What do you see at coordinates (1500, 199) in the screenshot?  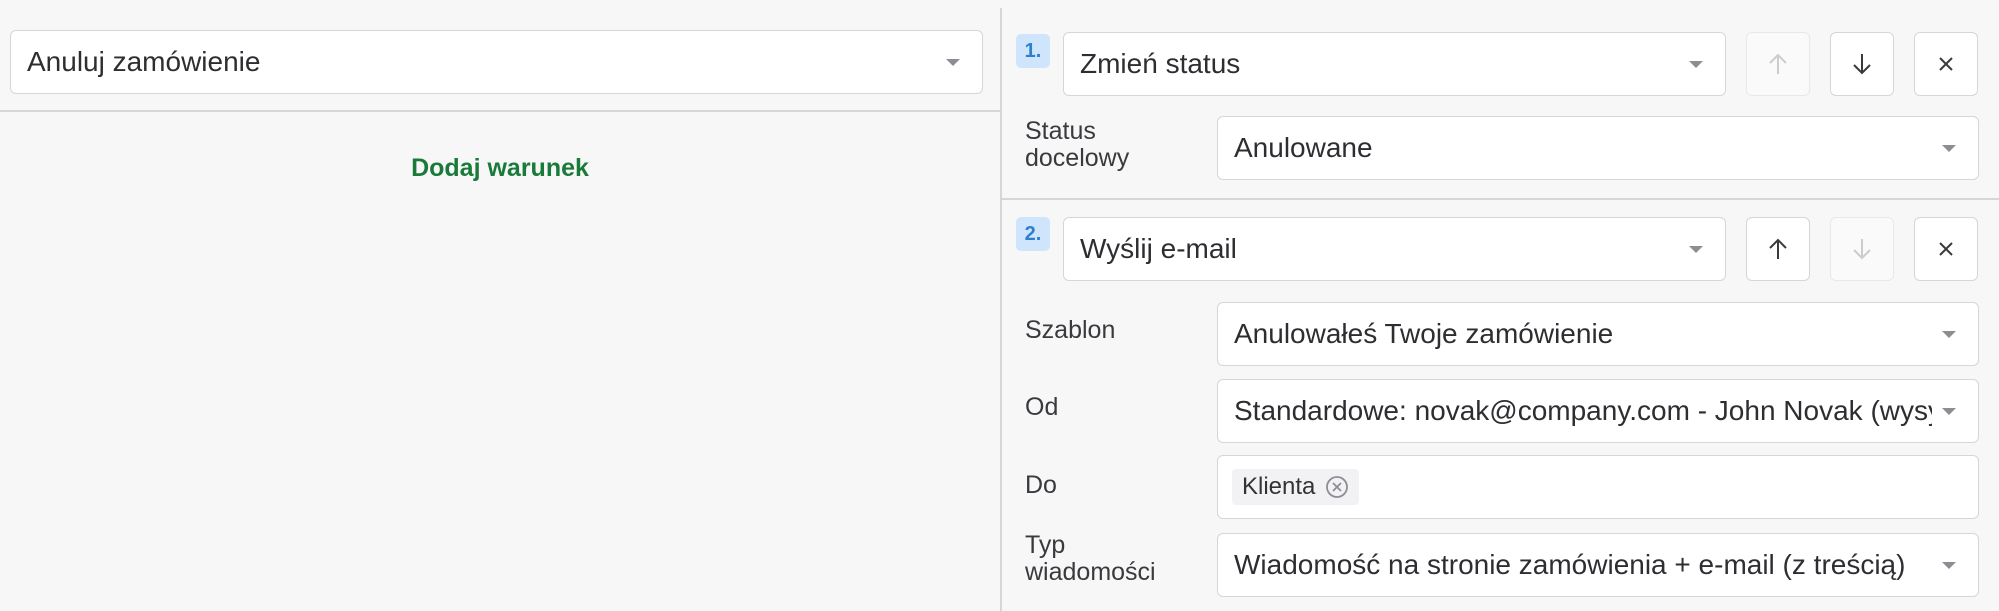 I see `action-divider` at bounding box center [1500, 199].